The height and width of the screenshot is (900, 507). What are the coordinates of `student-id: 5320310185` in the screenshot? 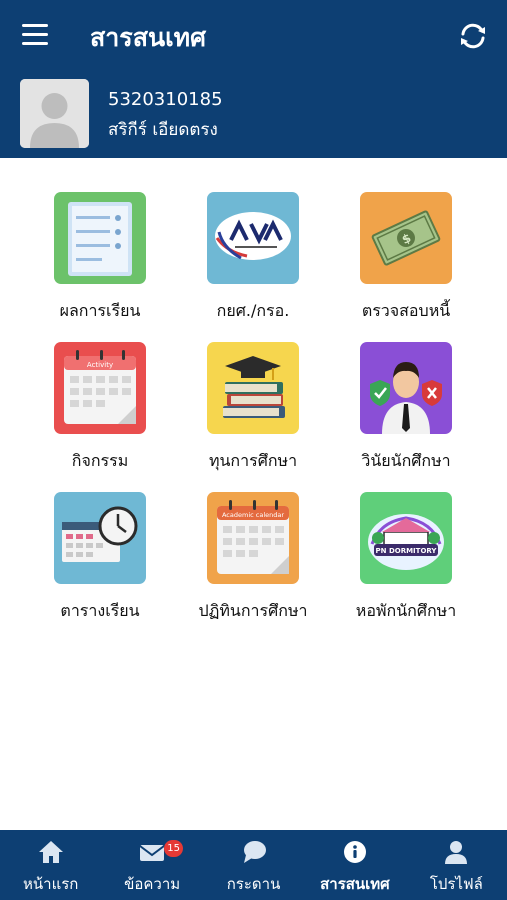 It's located at (165, 99).